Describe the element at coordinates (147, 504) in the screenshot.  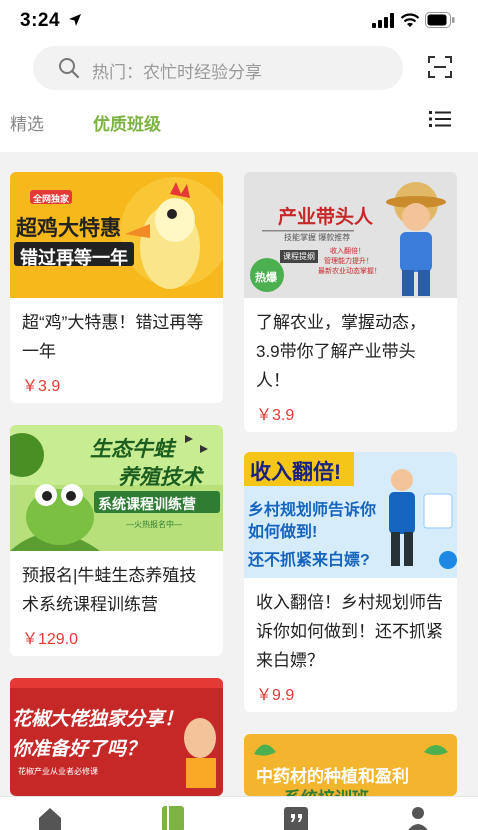
I see `banner-ribbon: 系统课程训练营` at that location.